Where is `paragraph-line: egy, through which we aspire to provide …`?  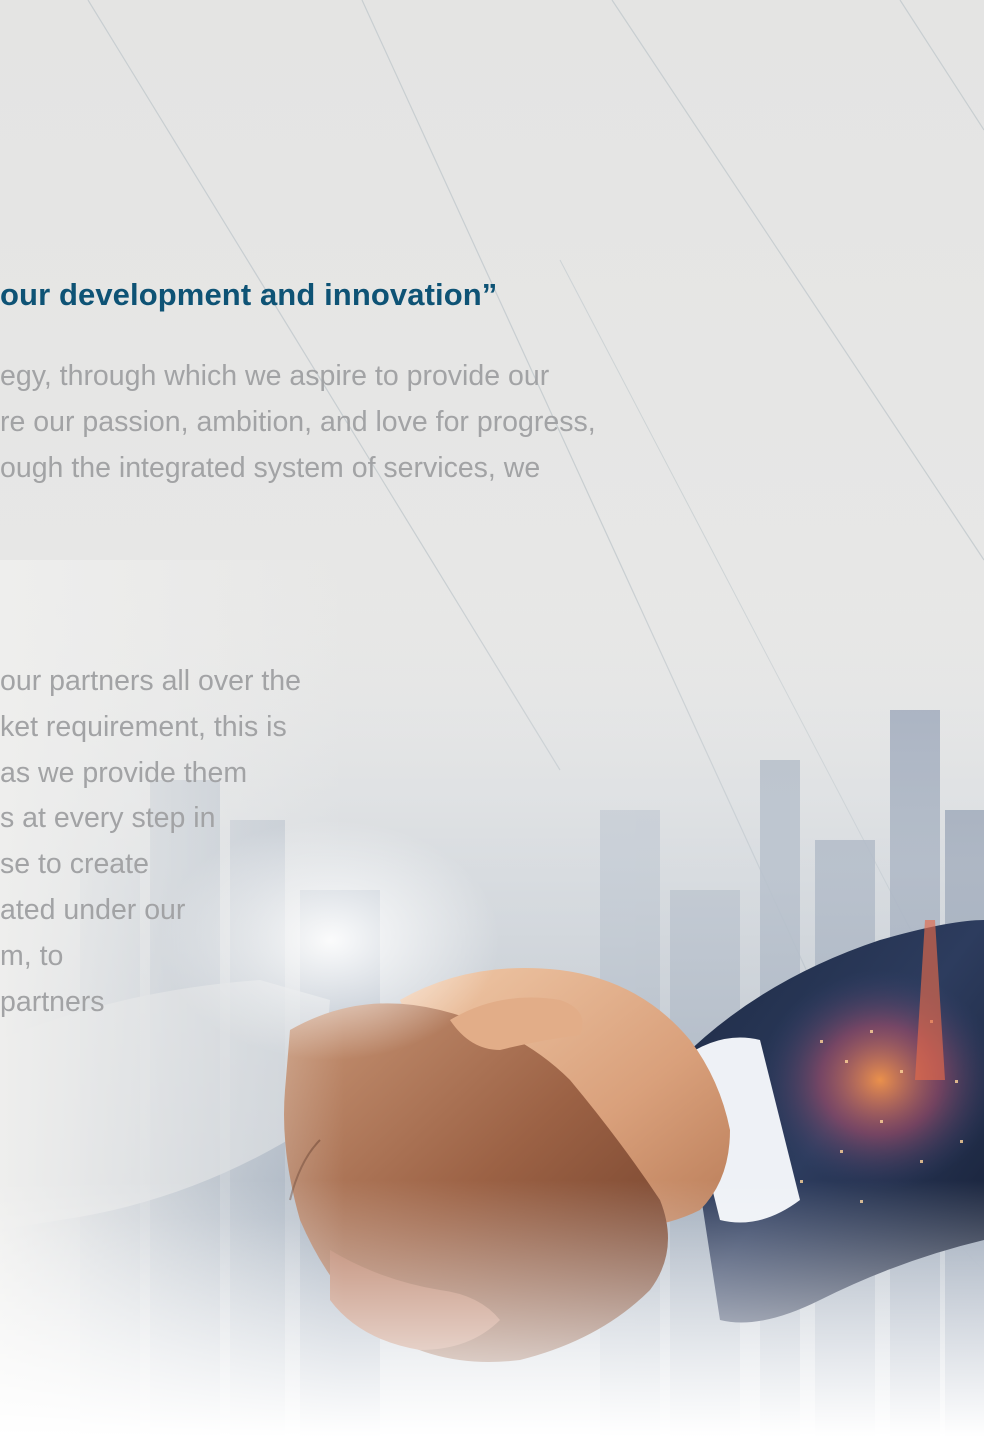
paragraph-line: egy, through which we aspire to provide … is located at coordinates (275, 376).